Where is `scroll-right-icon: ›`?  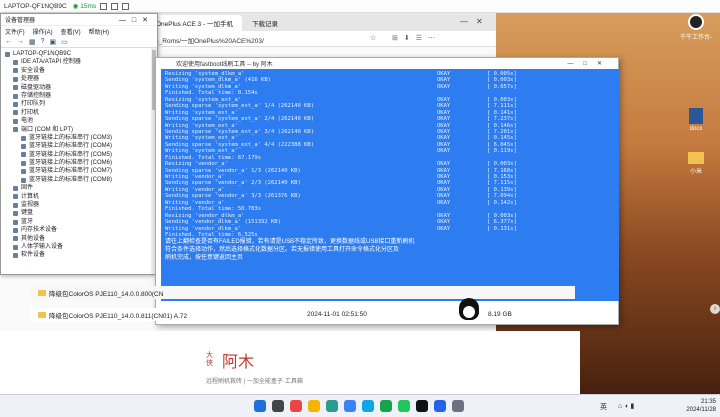
scroll-right-icon: › is located at coordinates (715, 309).